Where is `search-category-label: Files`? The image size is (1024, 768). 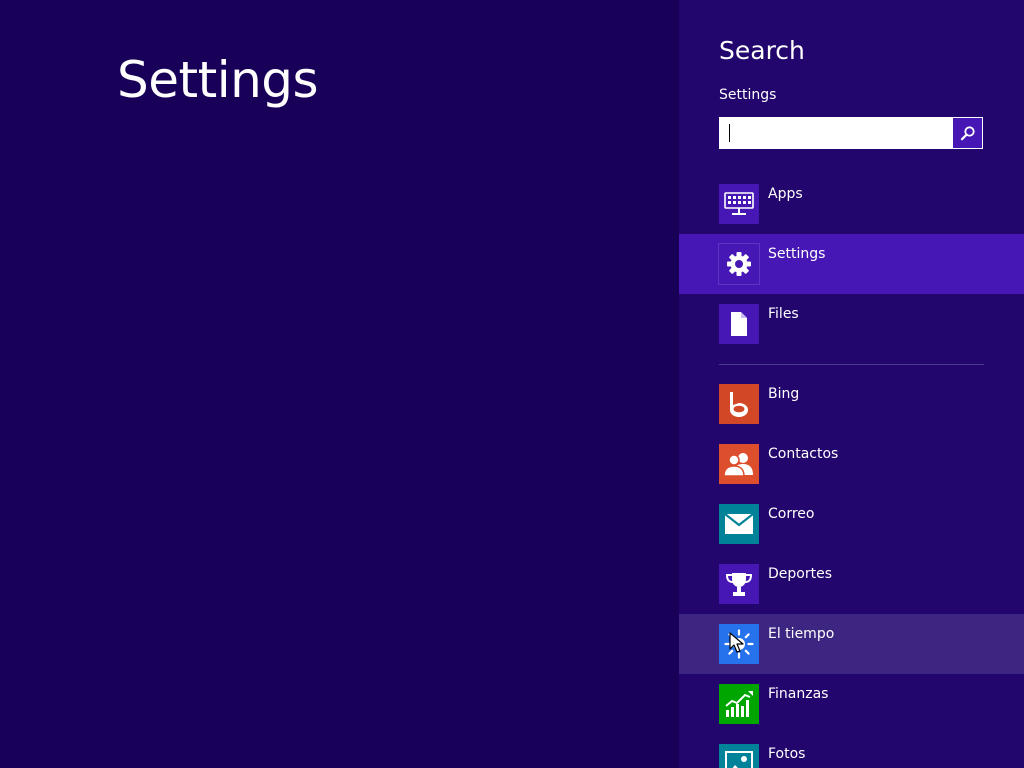 search-category-label: Files is located at coordinates (783, 314).